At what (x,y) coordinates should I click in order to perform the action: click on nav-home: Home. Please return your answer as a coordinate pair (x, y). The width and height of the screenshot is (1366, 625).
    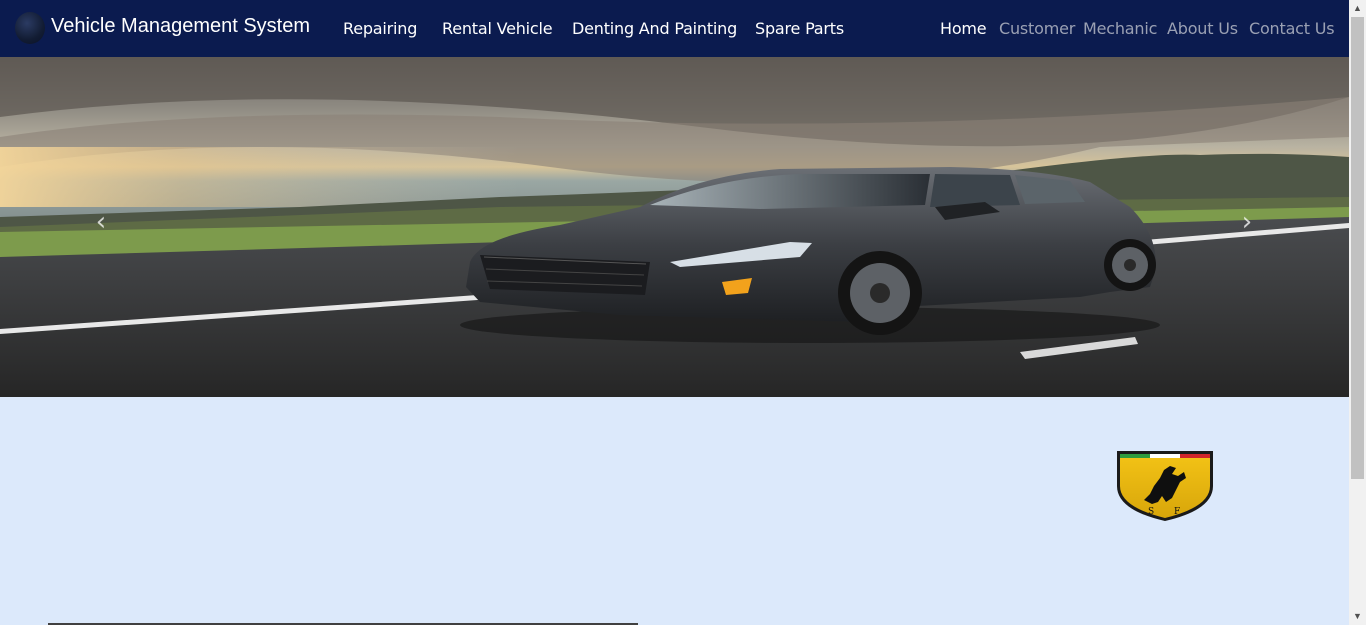
    Looking at the image, I should click on (963, 28).